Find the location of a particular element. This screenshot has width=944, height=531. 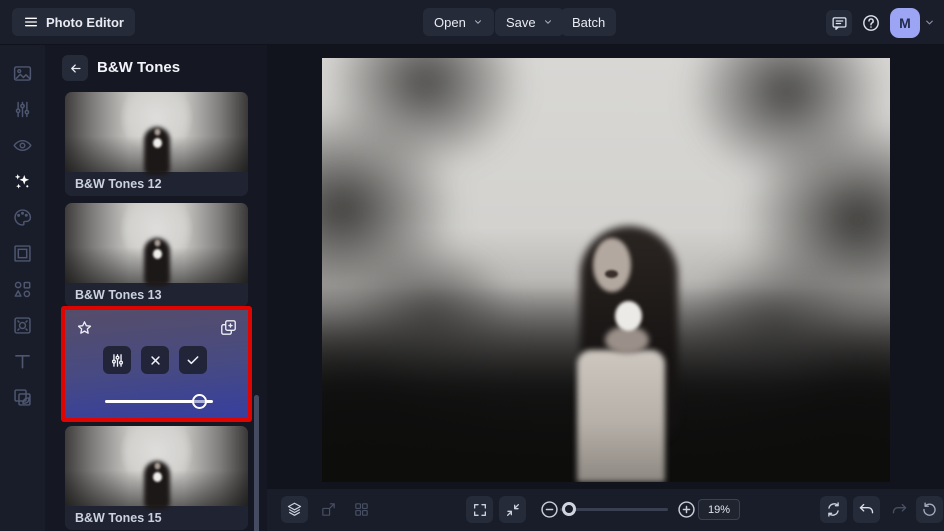

fullscreen-icon is located at coordinates (479, 509).